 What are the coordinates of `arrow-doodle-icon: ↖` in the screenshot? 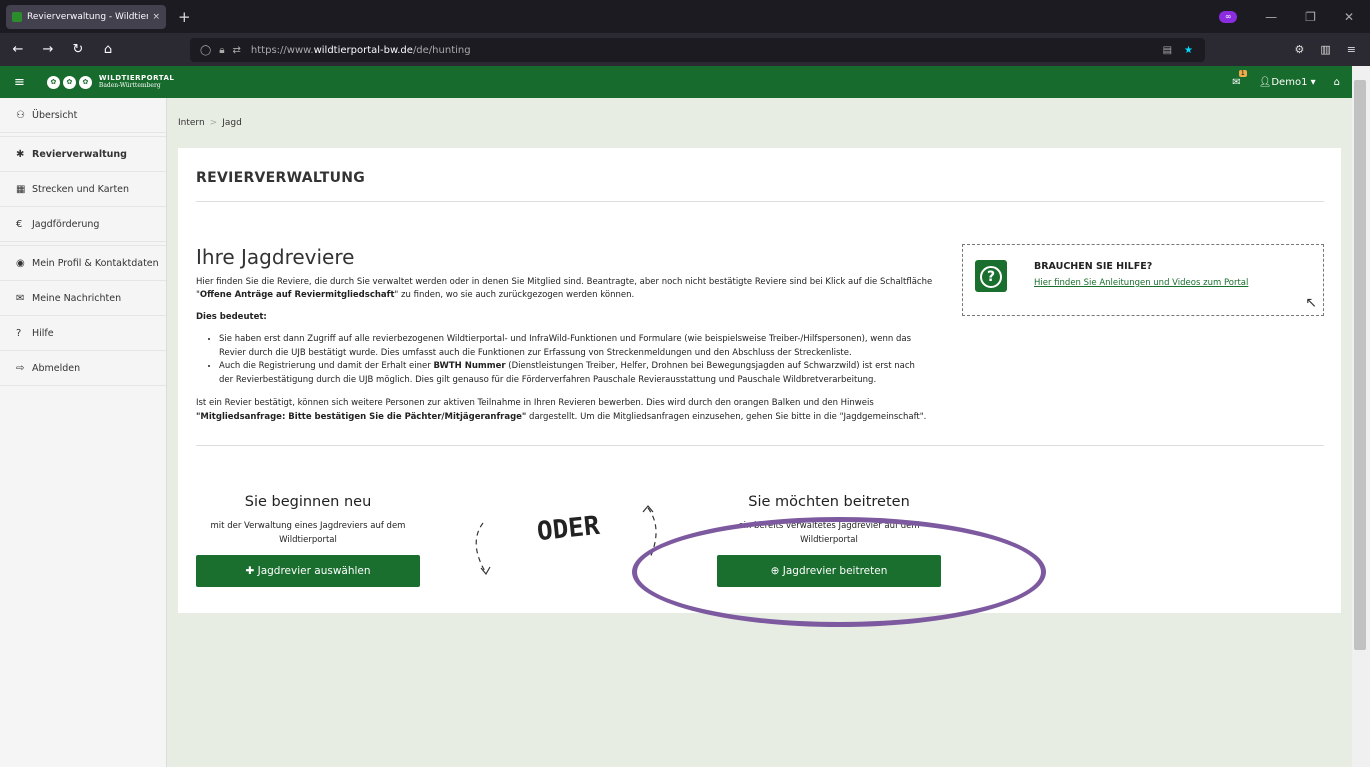 It's located at (1311, 303).